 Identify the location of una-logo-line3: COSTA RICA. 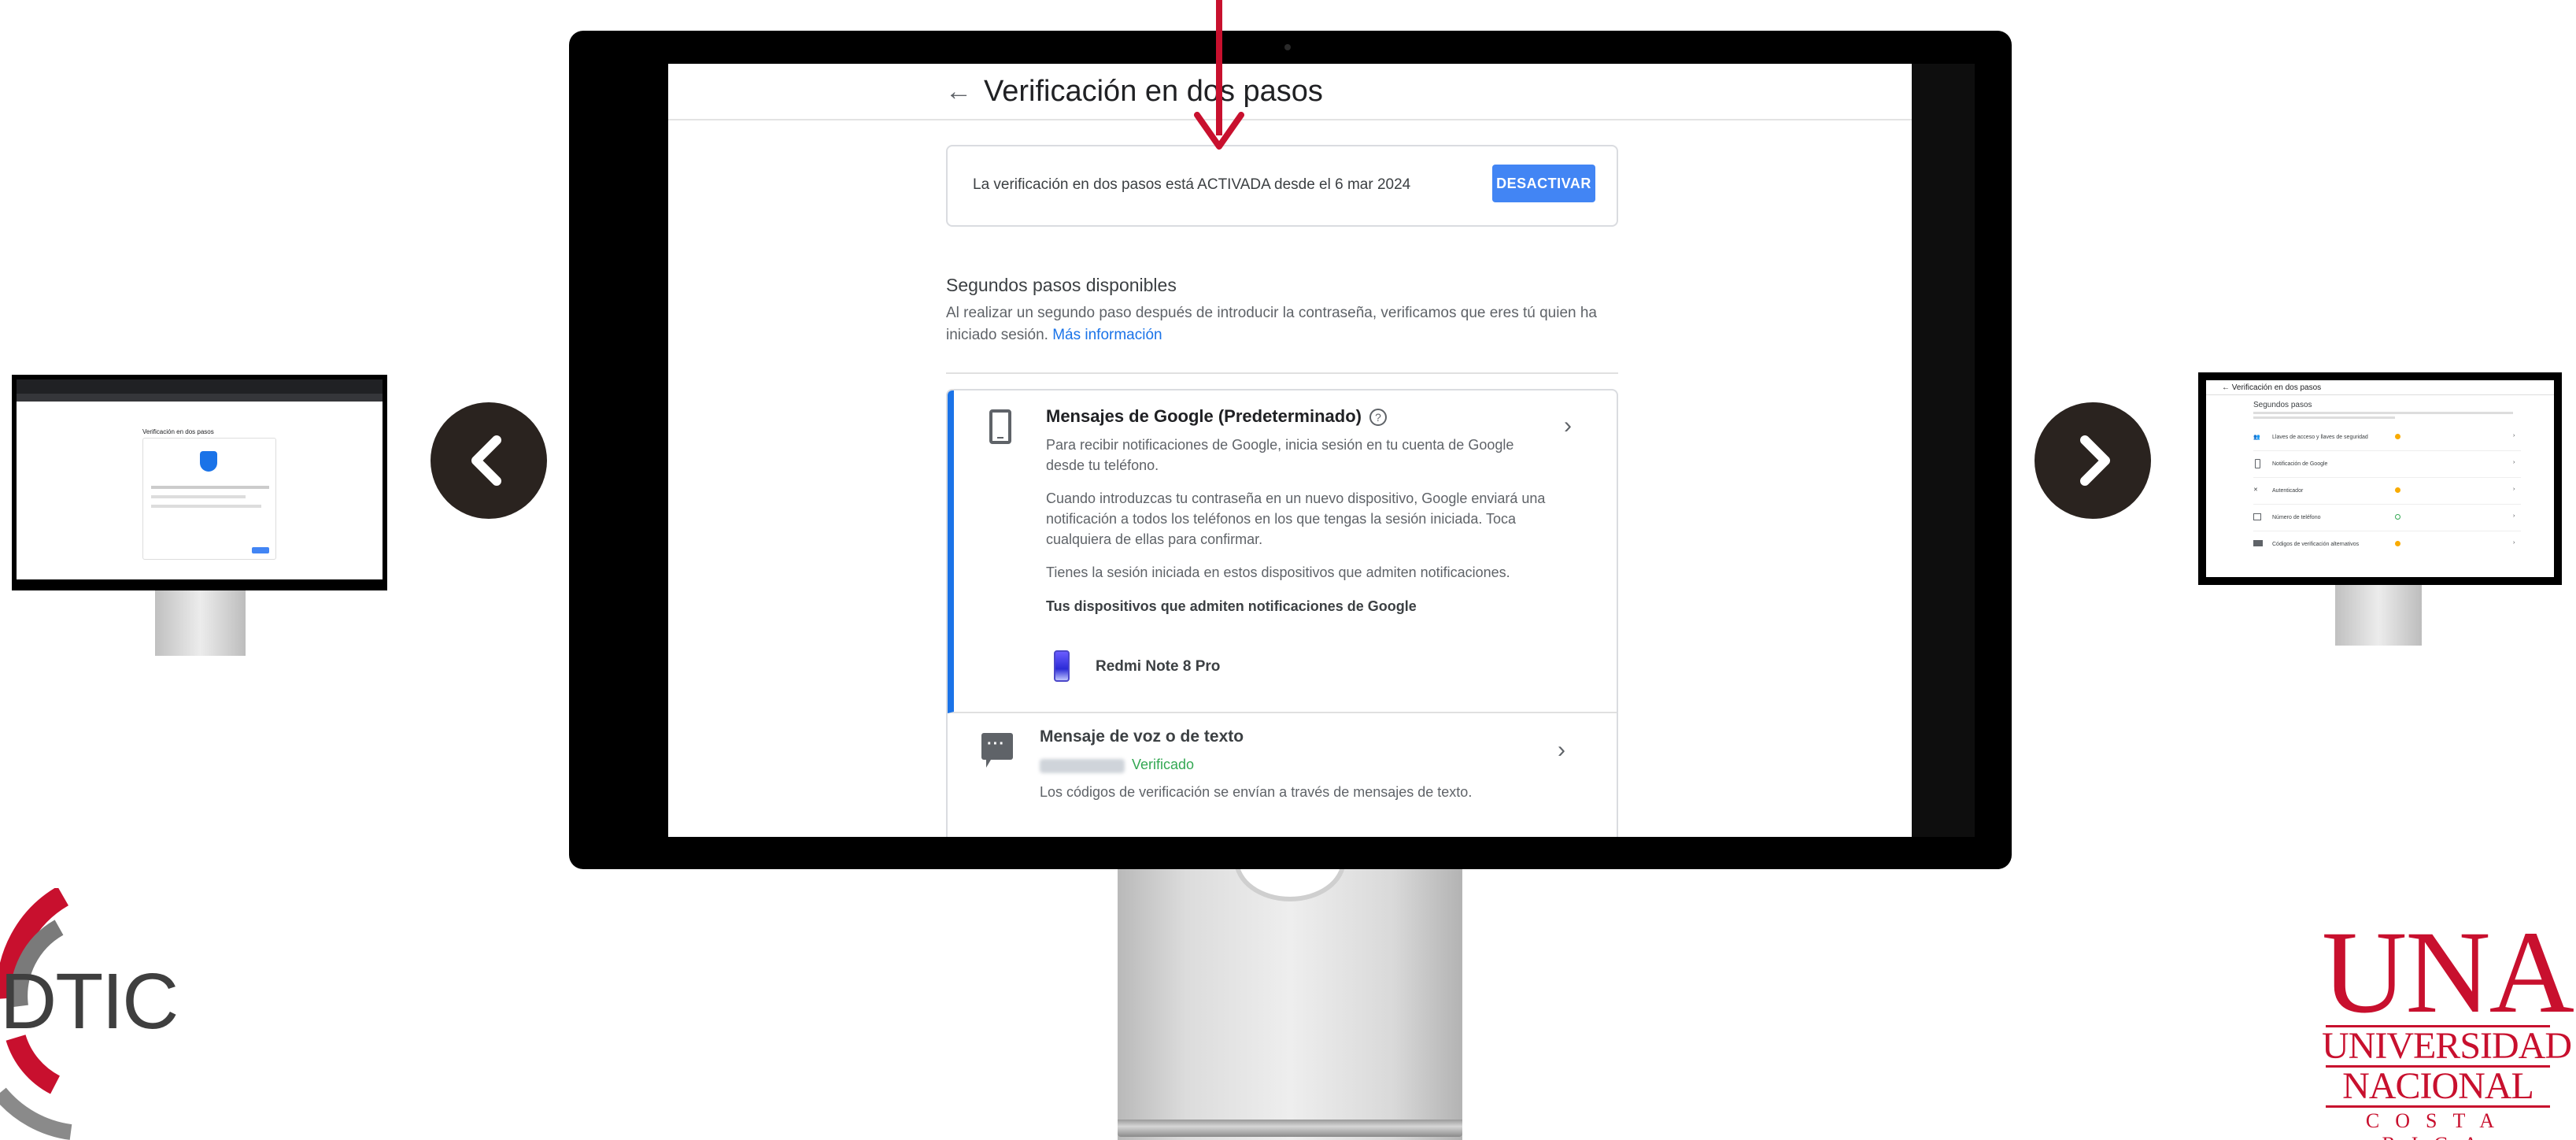
(2438, 1124).